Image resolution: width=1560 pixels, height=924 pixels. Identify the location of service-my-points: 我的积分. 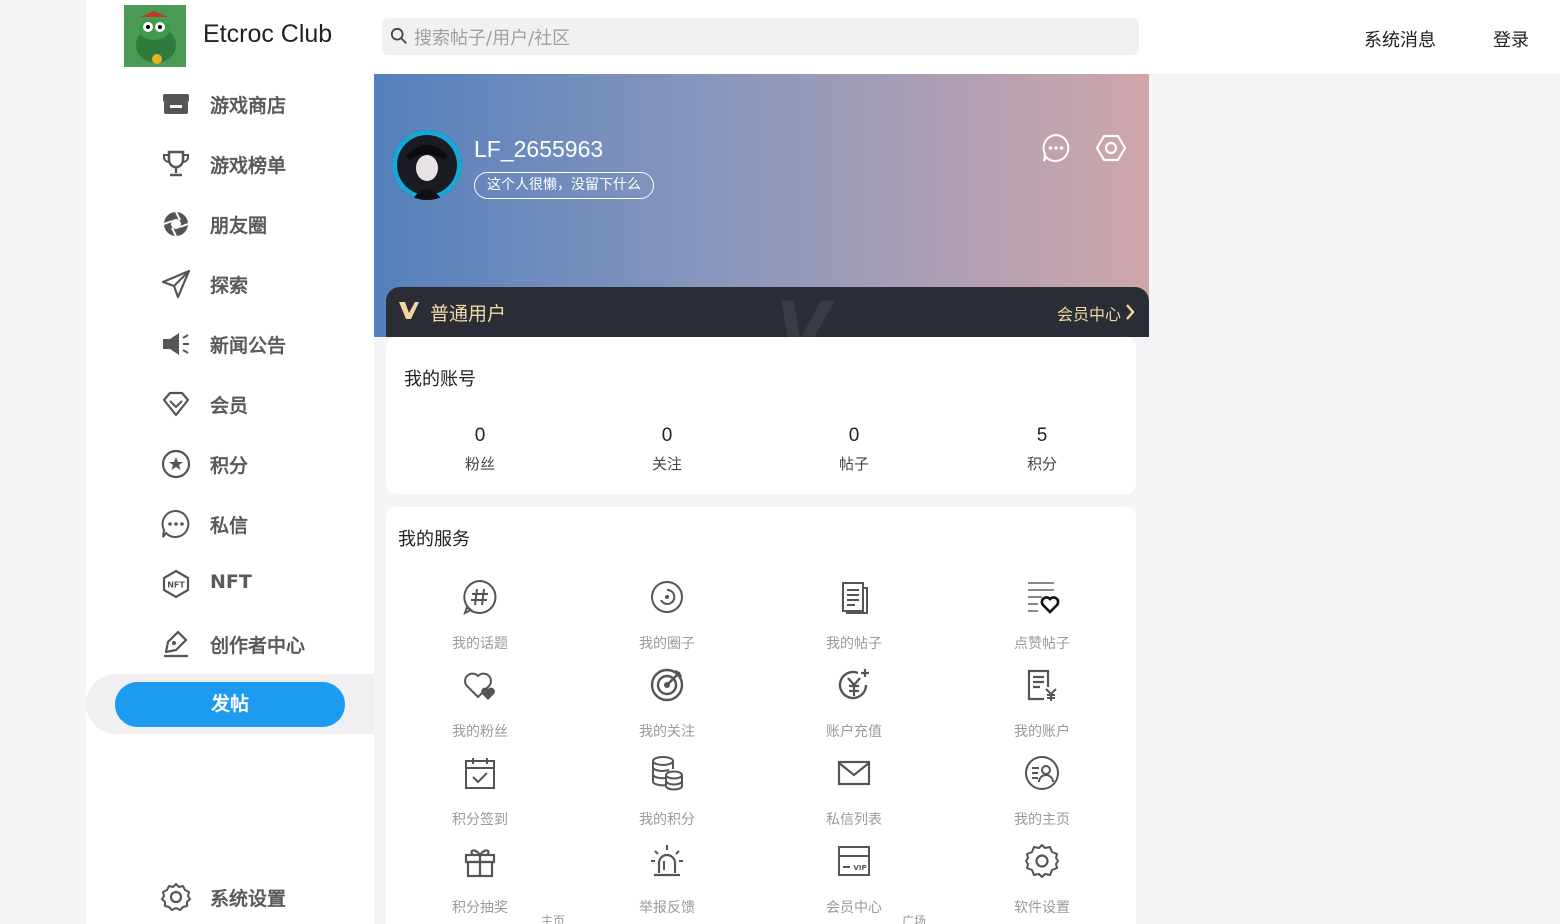
(667, 798).